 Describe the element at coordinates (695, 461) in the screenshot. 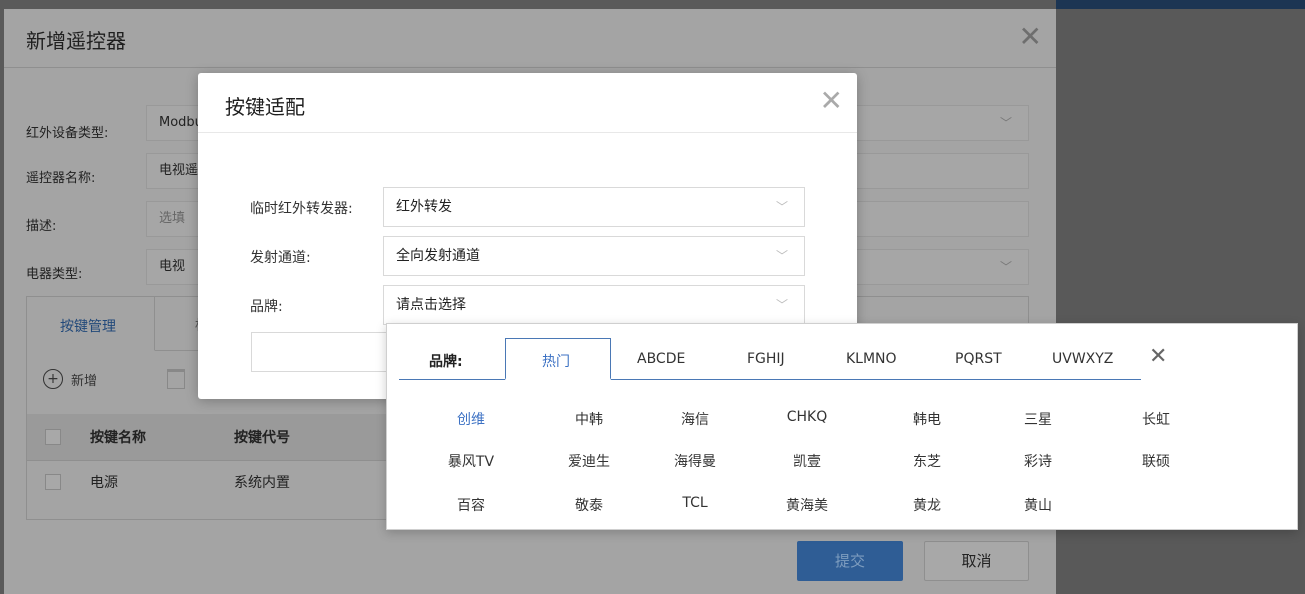

I see `brand-item: 海得曼` at that location.